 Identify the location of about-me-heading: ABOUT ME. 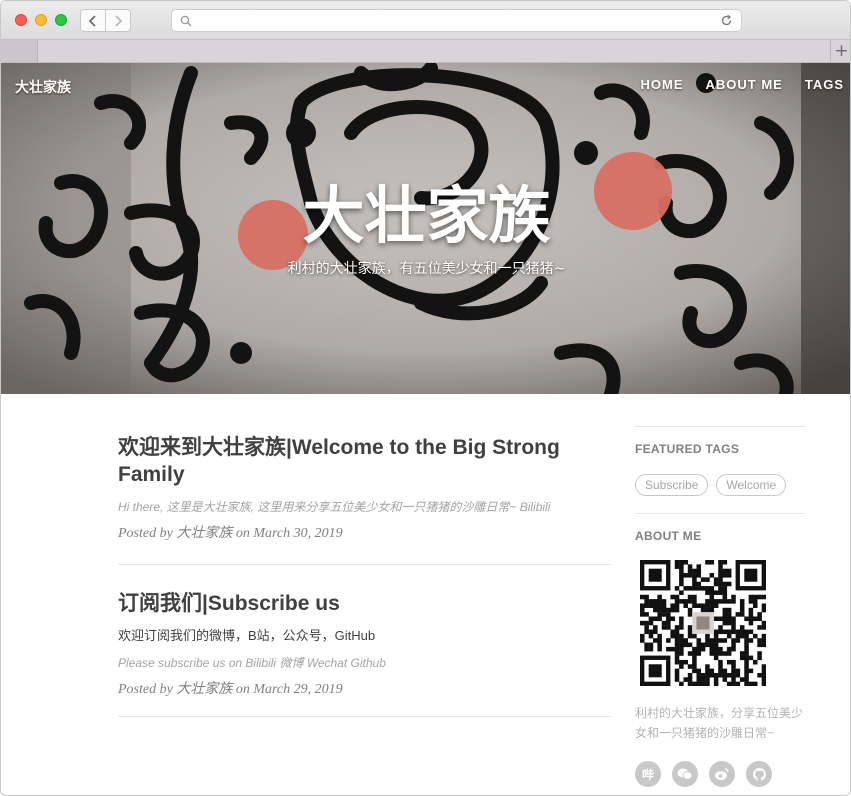
(668, 536).